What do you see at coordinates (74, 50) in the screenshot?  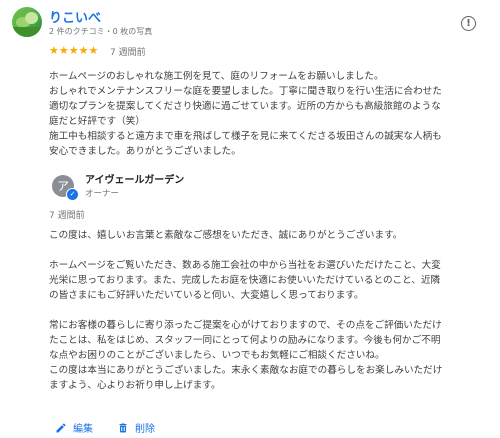 I see `star-rating: ★★★★★` at bounding box center [74, 50].